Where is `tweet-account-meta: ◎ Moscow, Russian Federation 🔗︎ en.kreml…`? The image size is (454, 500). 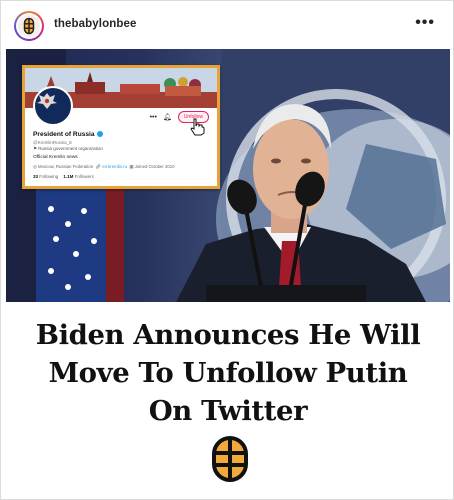
tweet-account-meta: ◎ Moscow, Russian Federation 🔗︎ en.kreml… is located at coordinates (104, 167).